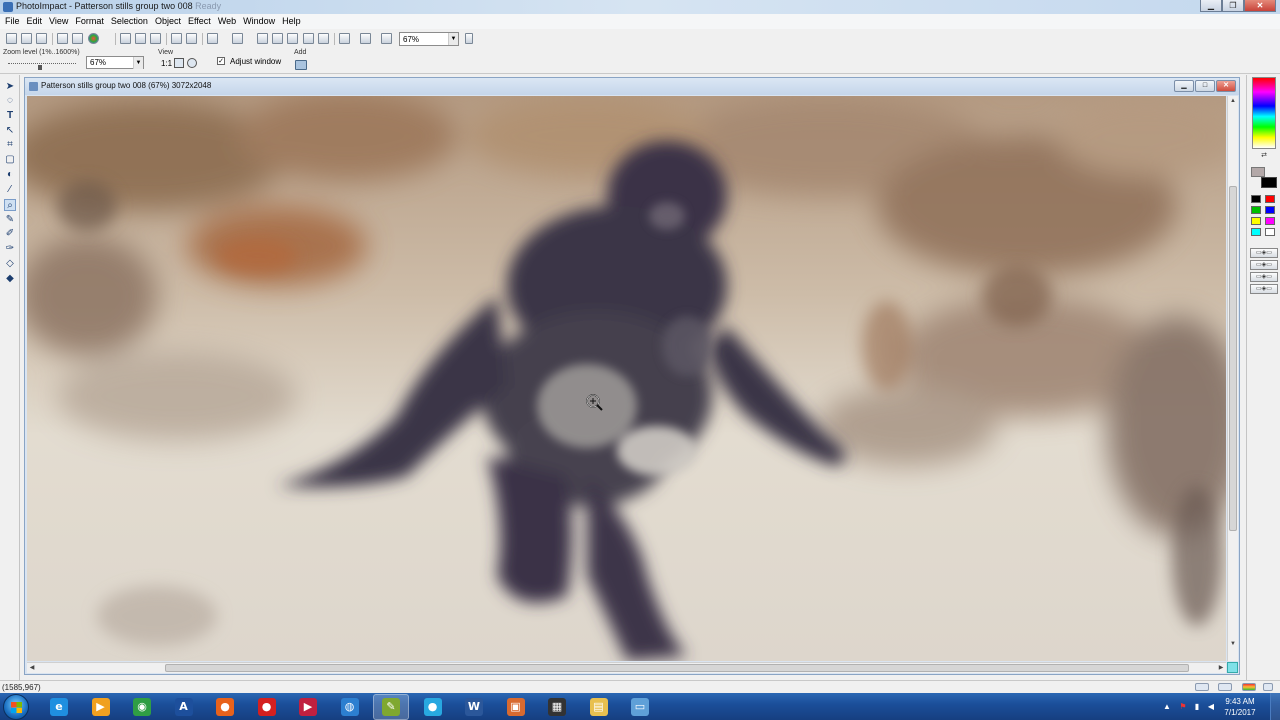 The width and height of the screenshot is (1280, 720). I want to click on page-icon, so click(323, 38).